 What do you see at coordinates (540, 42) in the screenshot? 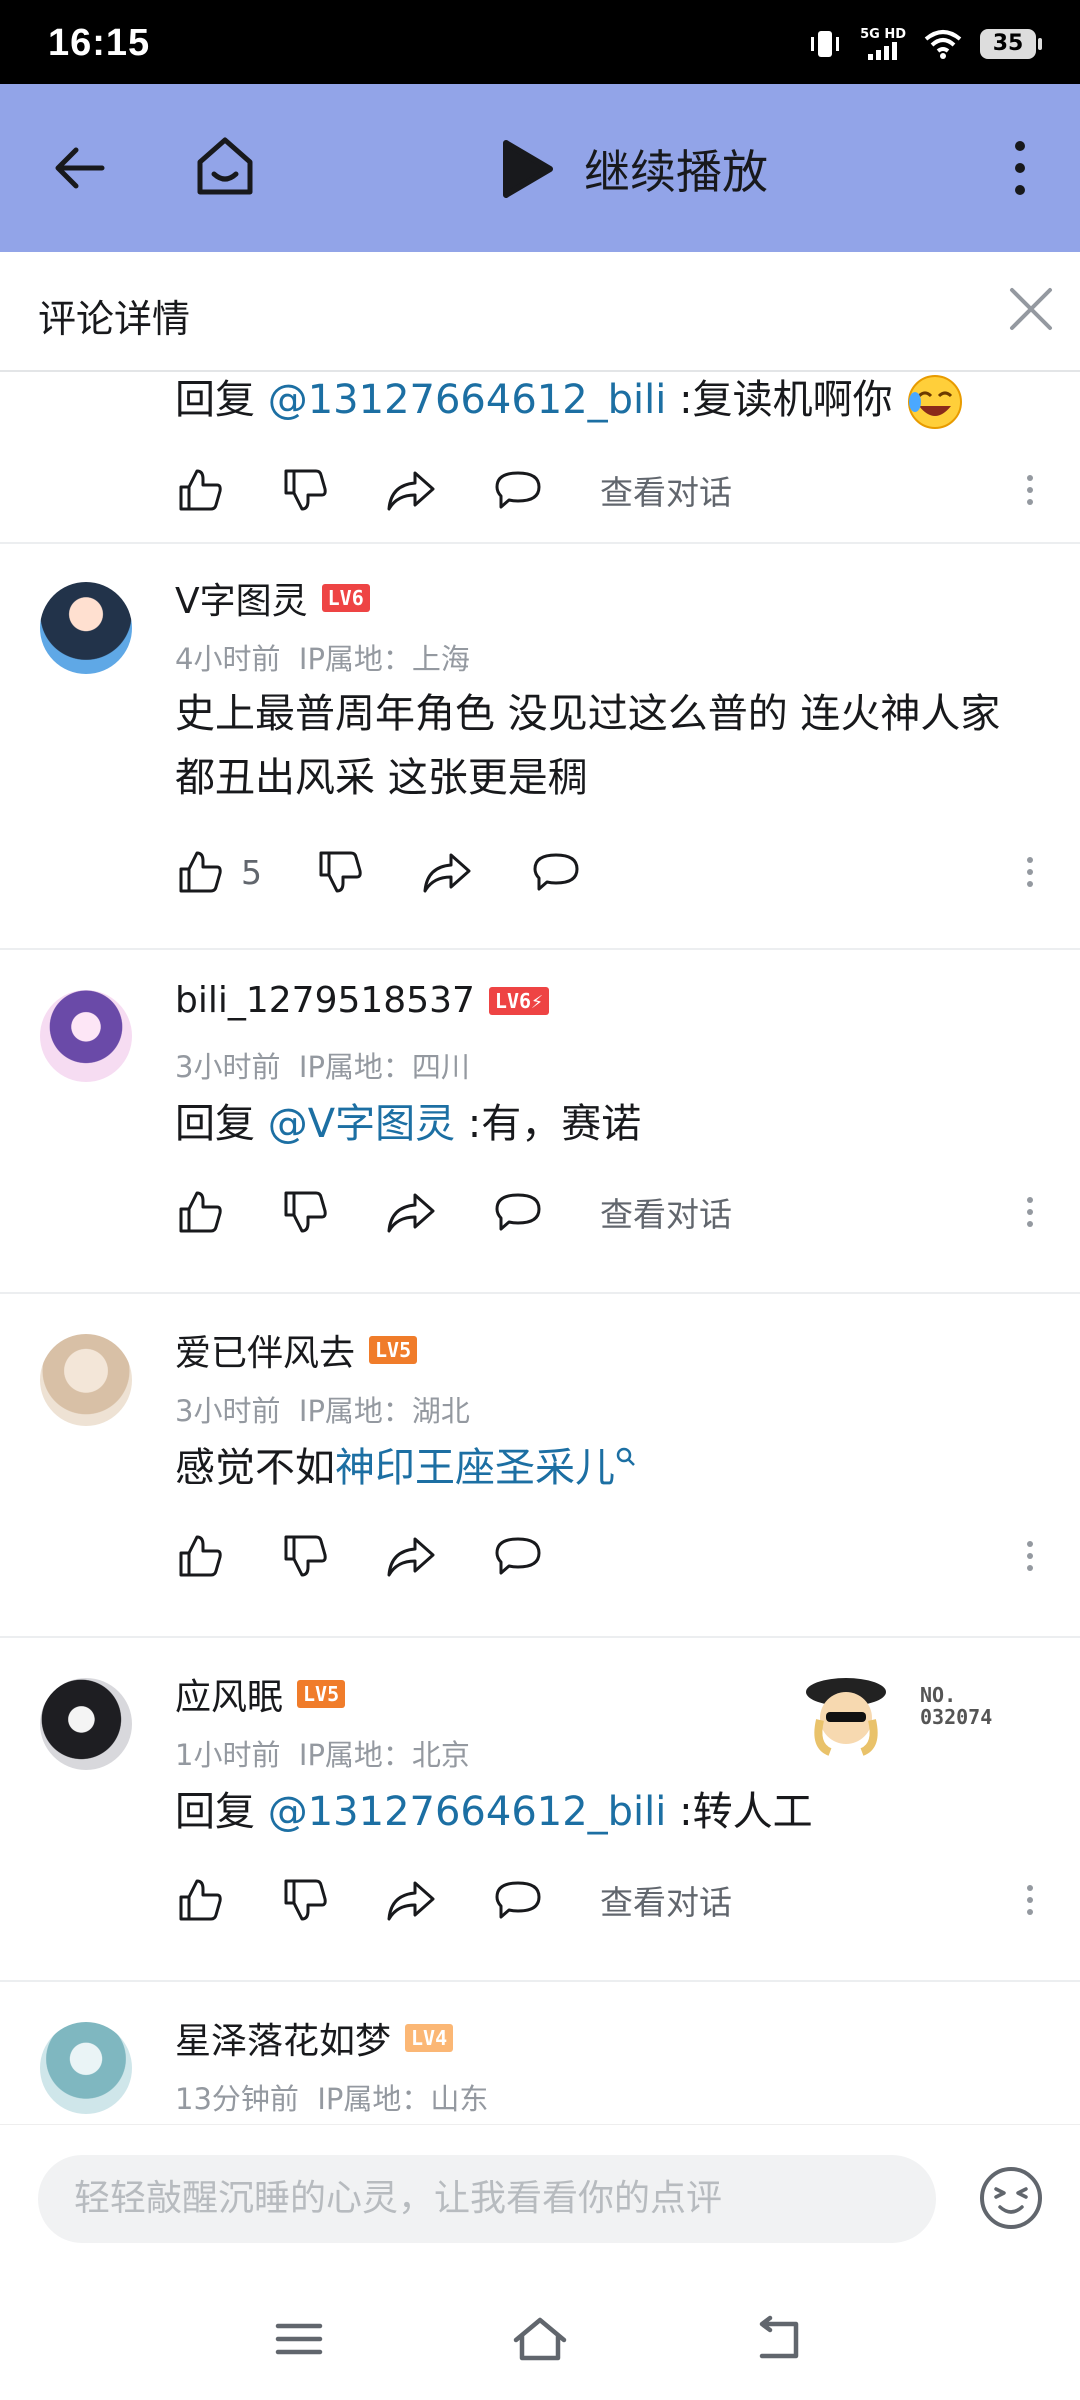
I see `status-bar: 16:15 5G HD 35` at bounding box center [540, 42].